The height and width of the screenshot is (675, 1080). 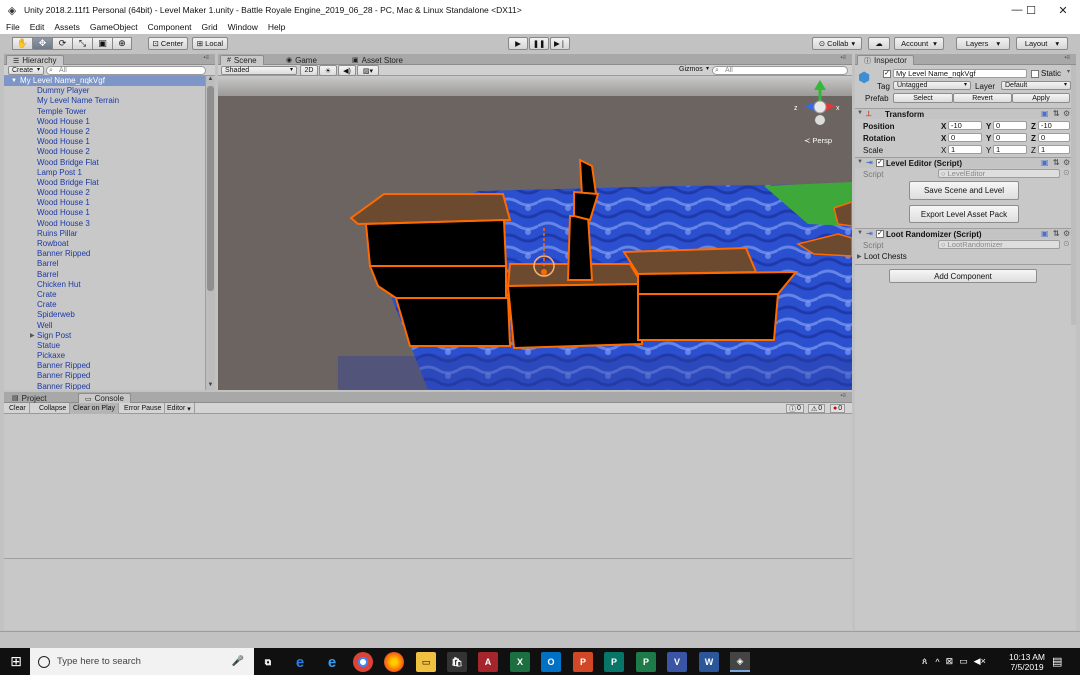 I want to click on prefab-apply-button: Apply, so click(x=1041, y=98).